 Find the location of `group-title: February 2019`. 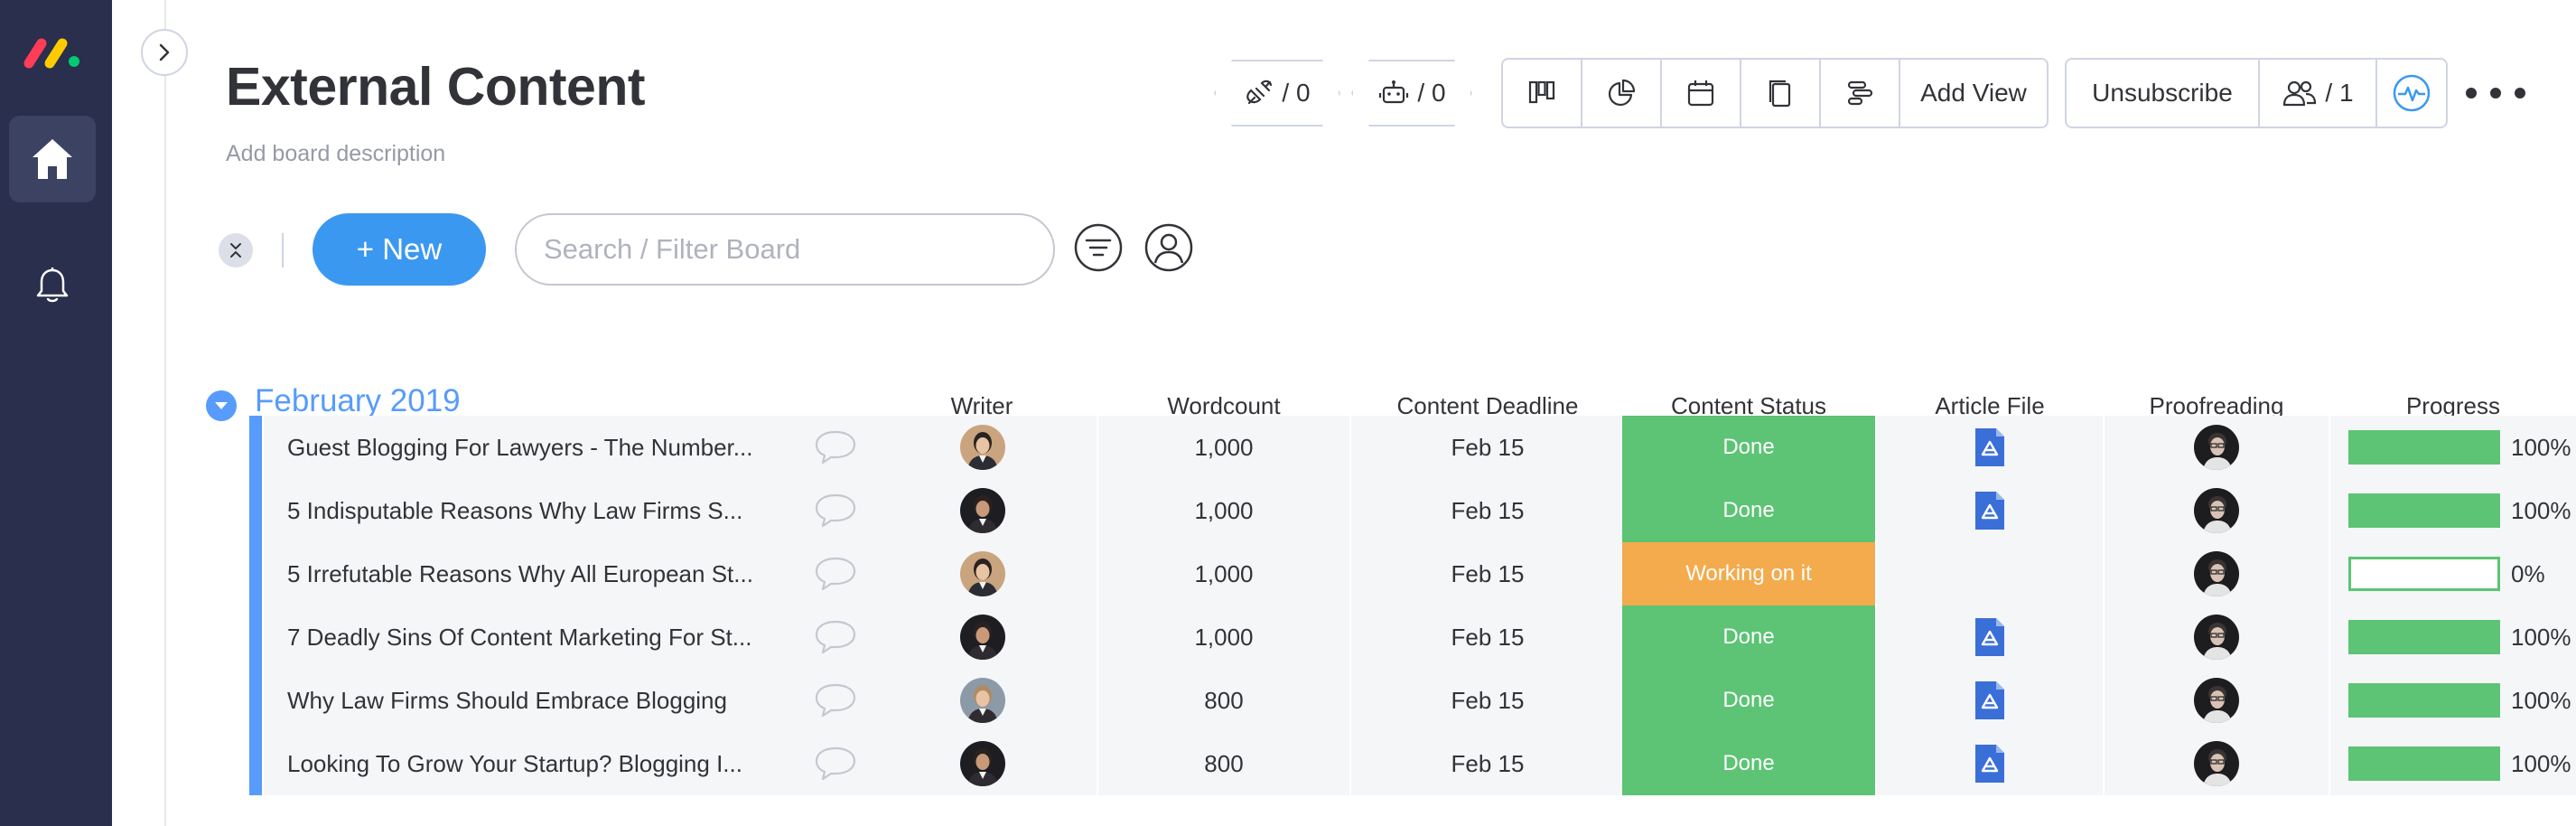

group-title: February 2019 is located at coordinates (358, 401).